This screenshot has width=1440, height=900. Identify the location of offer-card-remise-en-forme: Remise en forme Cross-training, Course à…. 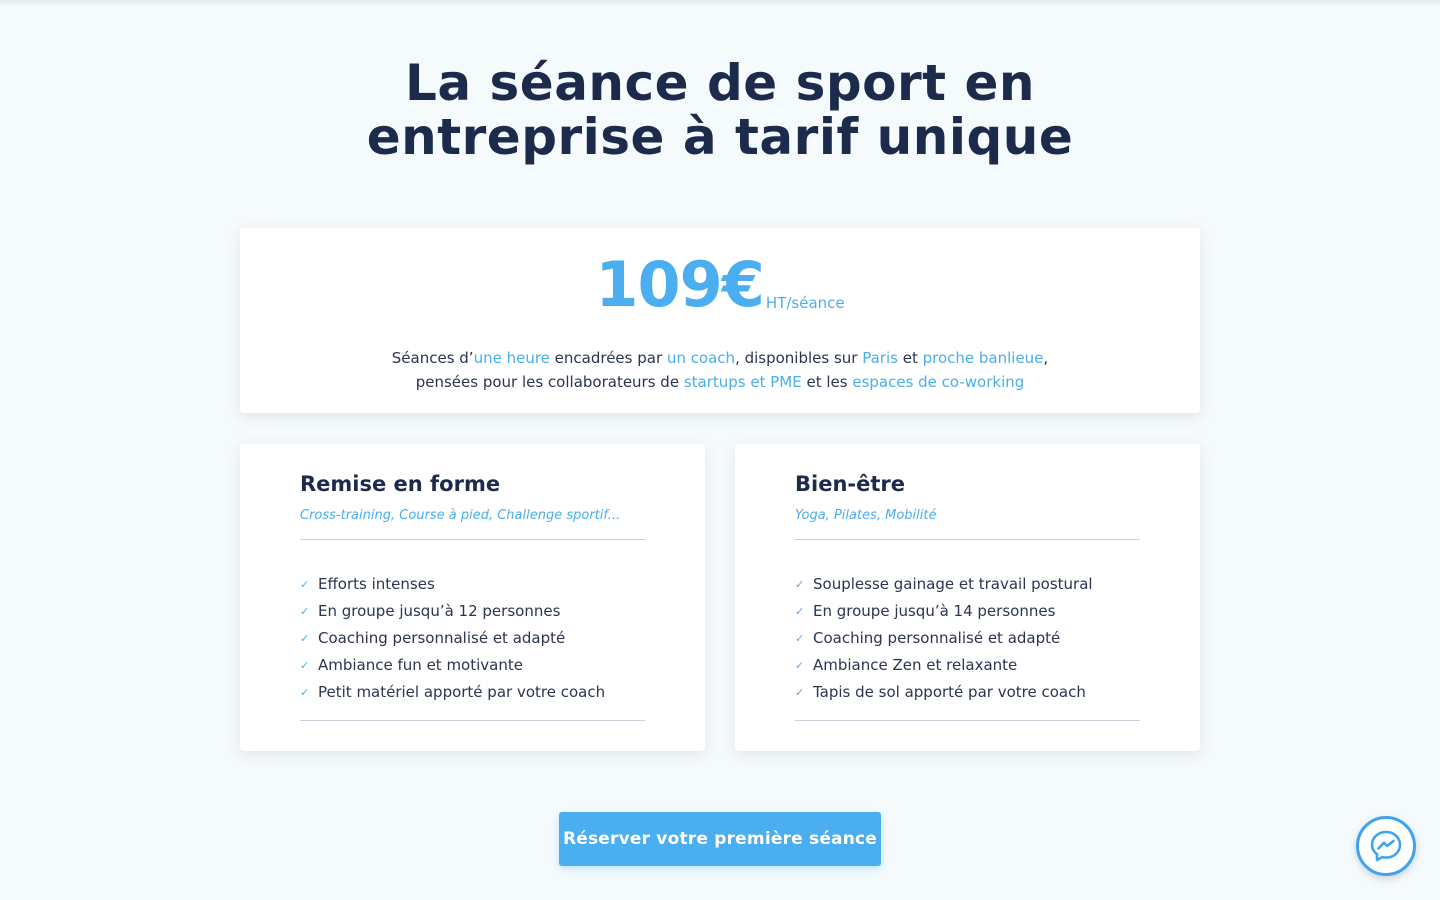
(472, 597).